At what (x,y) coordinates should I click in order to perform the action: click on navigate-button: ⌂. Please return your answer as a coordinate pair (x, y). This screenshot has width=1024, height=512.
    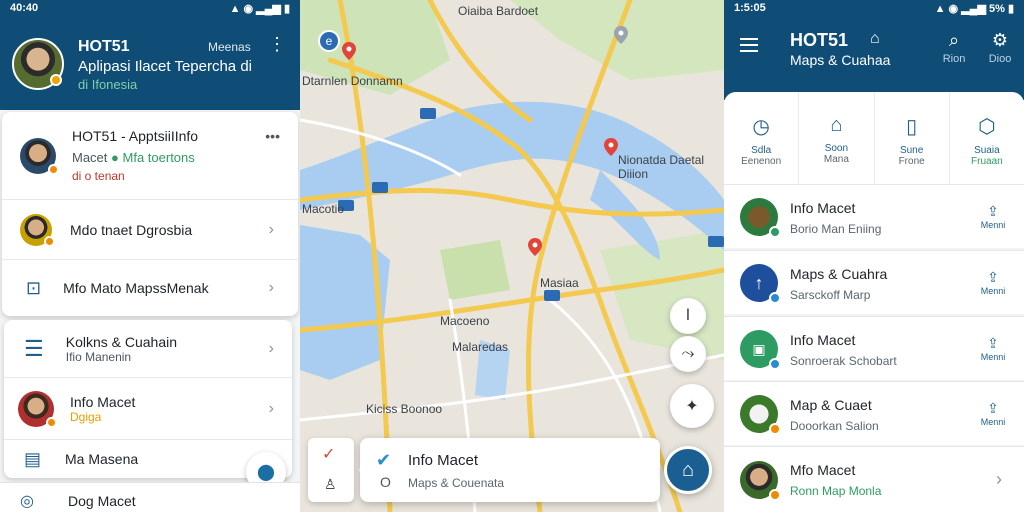
    Looking at the image, I should click on (688, 470).